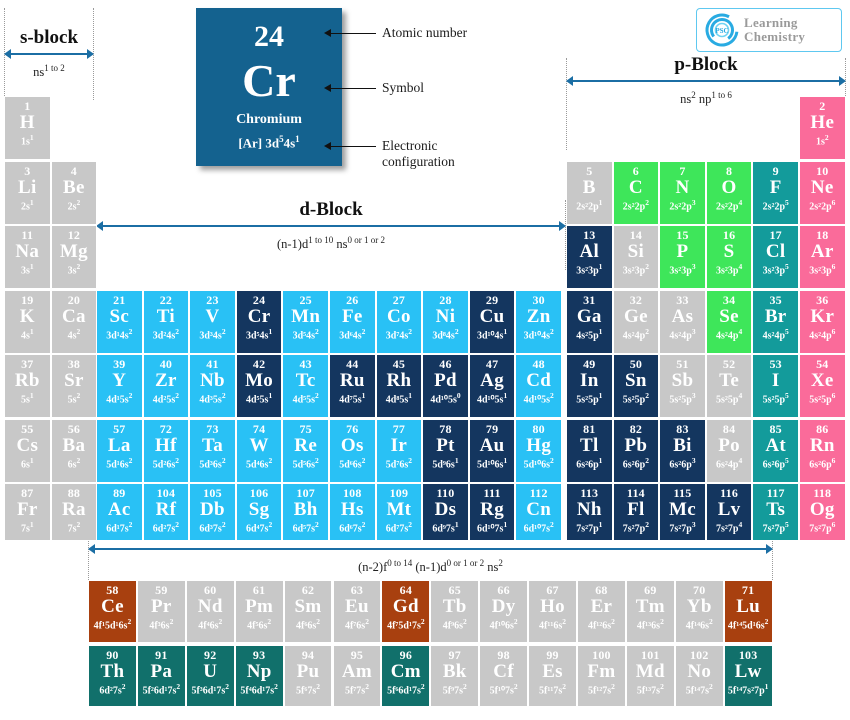 The height and width of the screenshot is (720, 850). What do you see at coordinates (748, 611) in the screenshot?
I see `lanthanide-lu: 71 Lu 4f¹⁴5d¹6s2` at bounding box center [748, 611].